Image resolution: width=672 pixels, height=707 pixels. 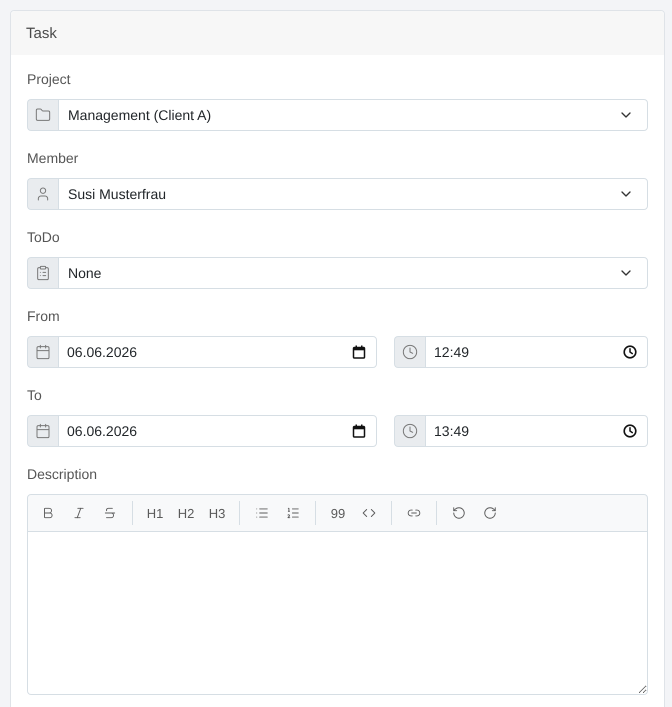 I want to click on project-select: Management (Client A), so click(x=353, y=115).